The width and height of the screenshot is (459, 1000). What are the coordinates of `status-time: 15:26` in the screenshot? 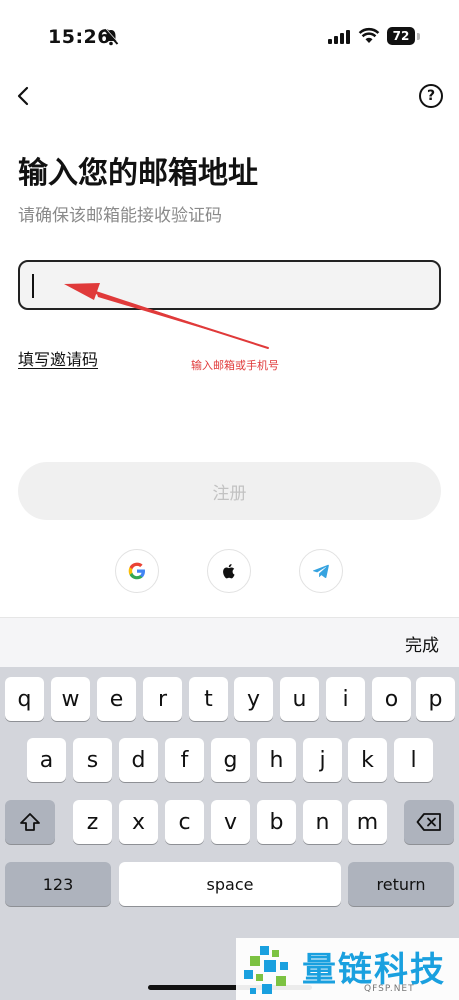 It's located at (79, 37).